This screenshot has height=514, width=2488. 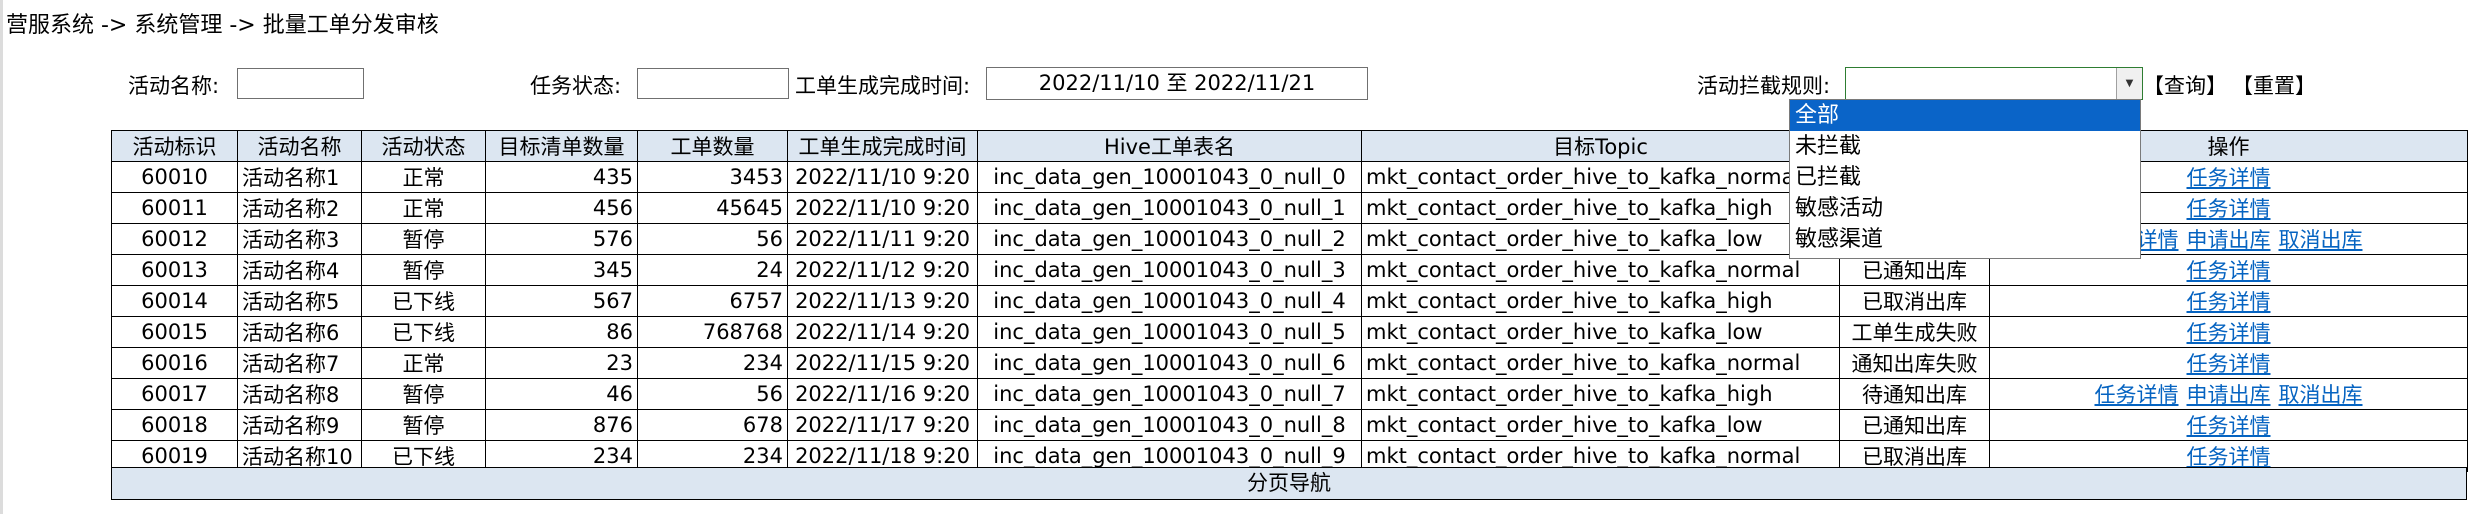 What do you see at coordinates (299, 394) in the screenshot?
I see `cell-activity-name: 活动名称8` at bounding box center [299, 394].